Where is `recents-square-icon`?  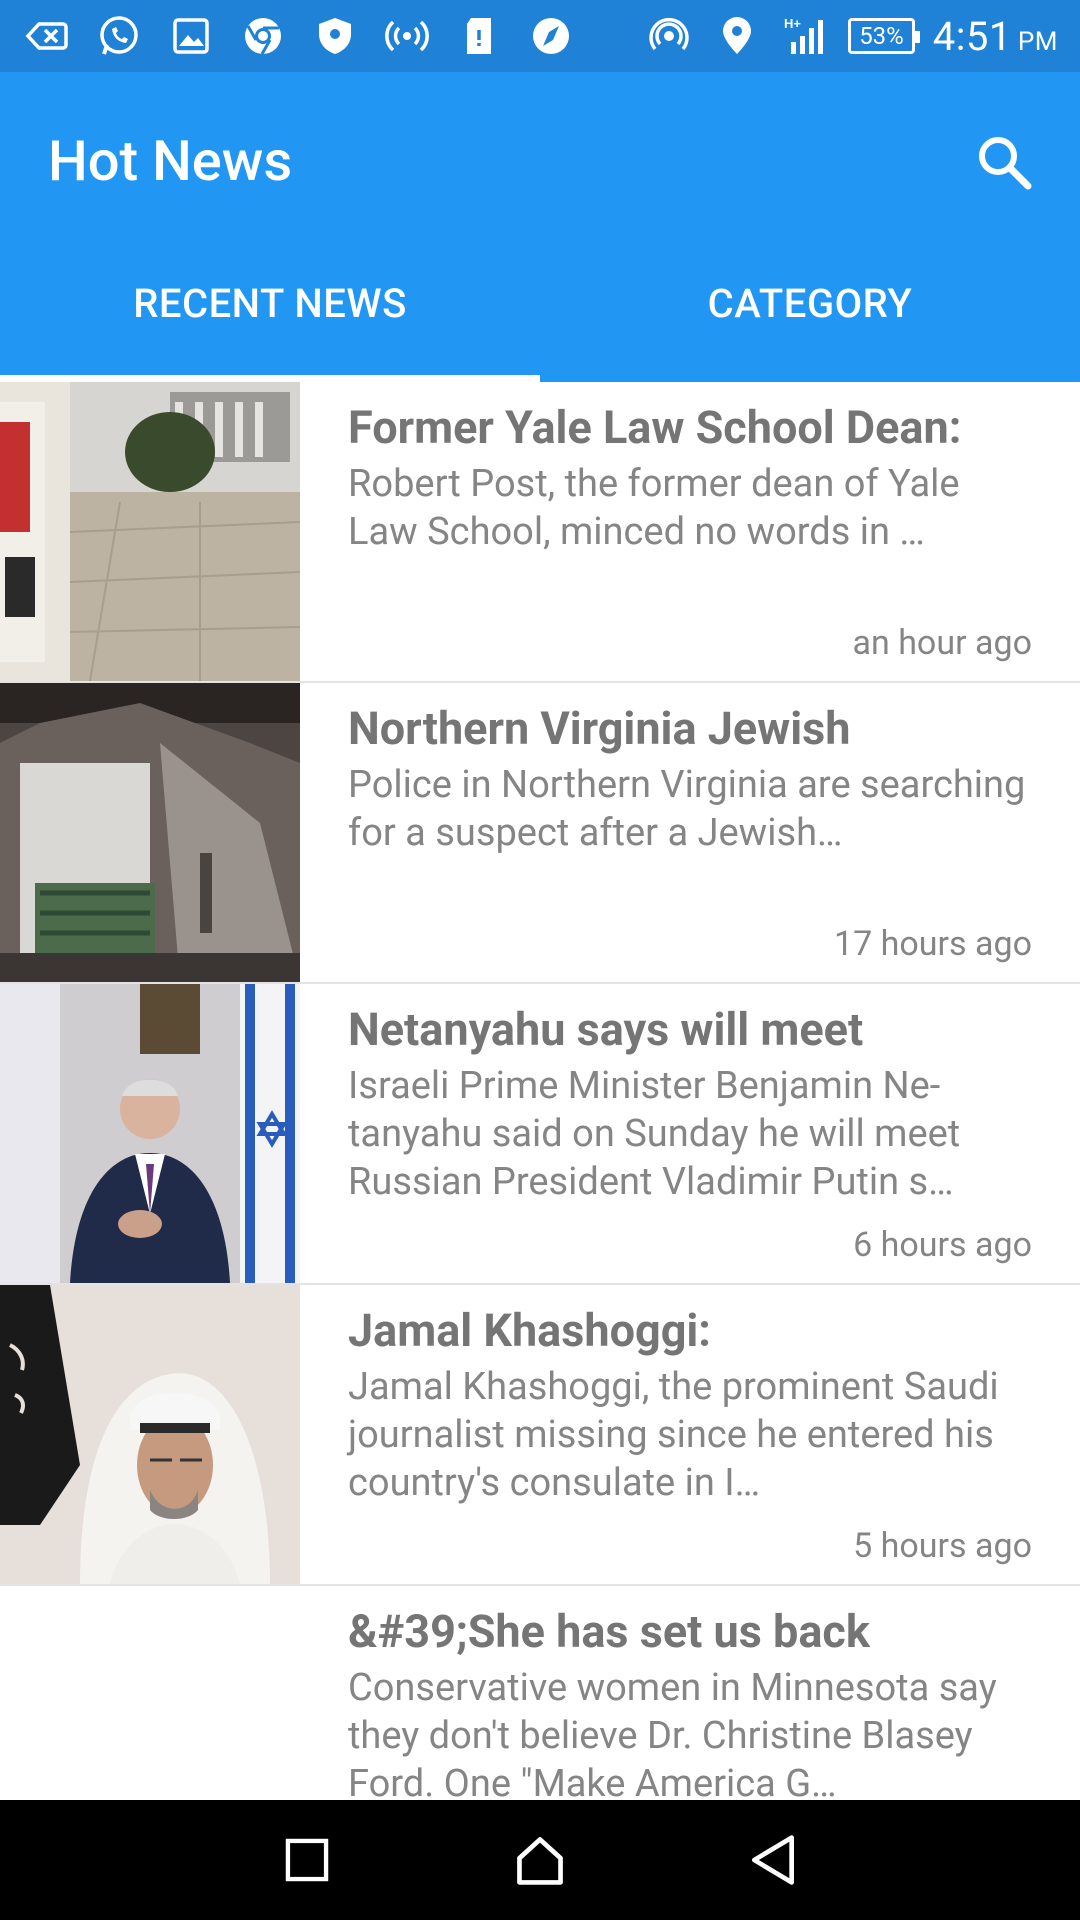 recents-square-icon is located at coordinates (306, 1860).